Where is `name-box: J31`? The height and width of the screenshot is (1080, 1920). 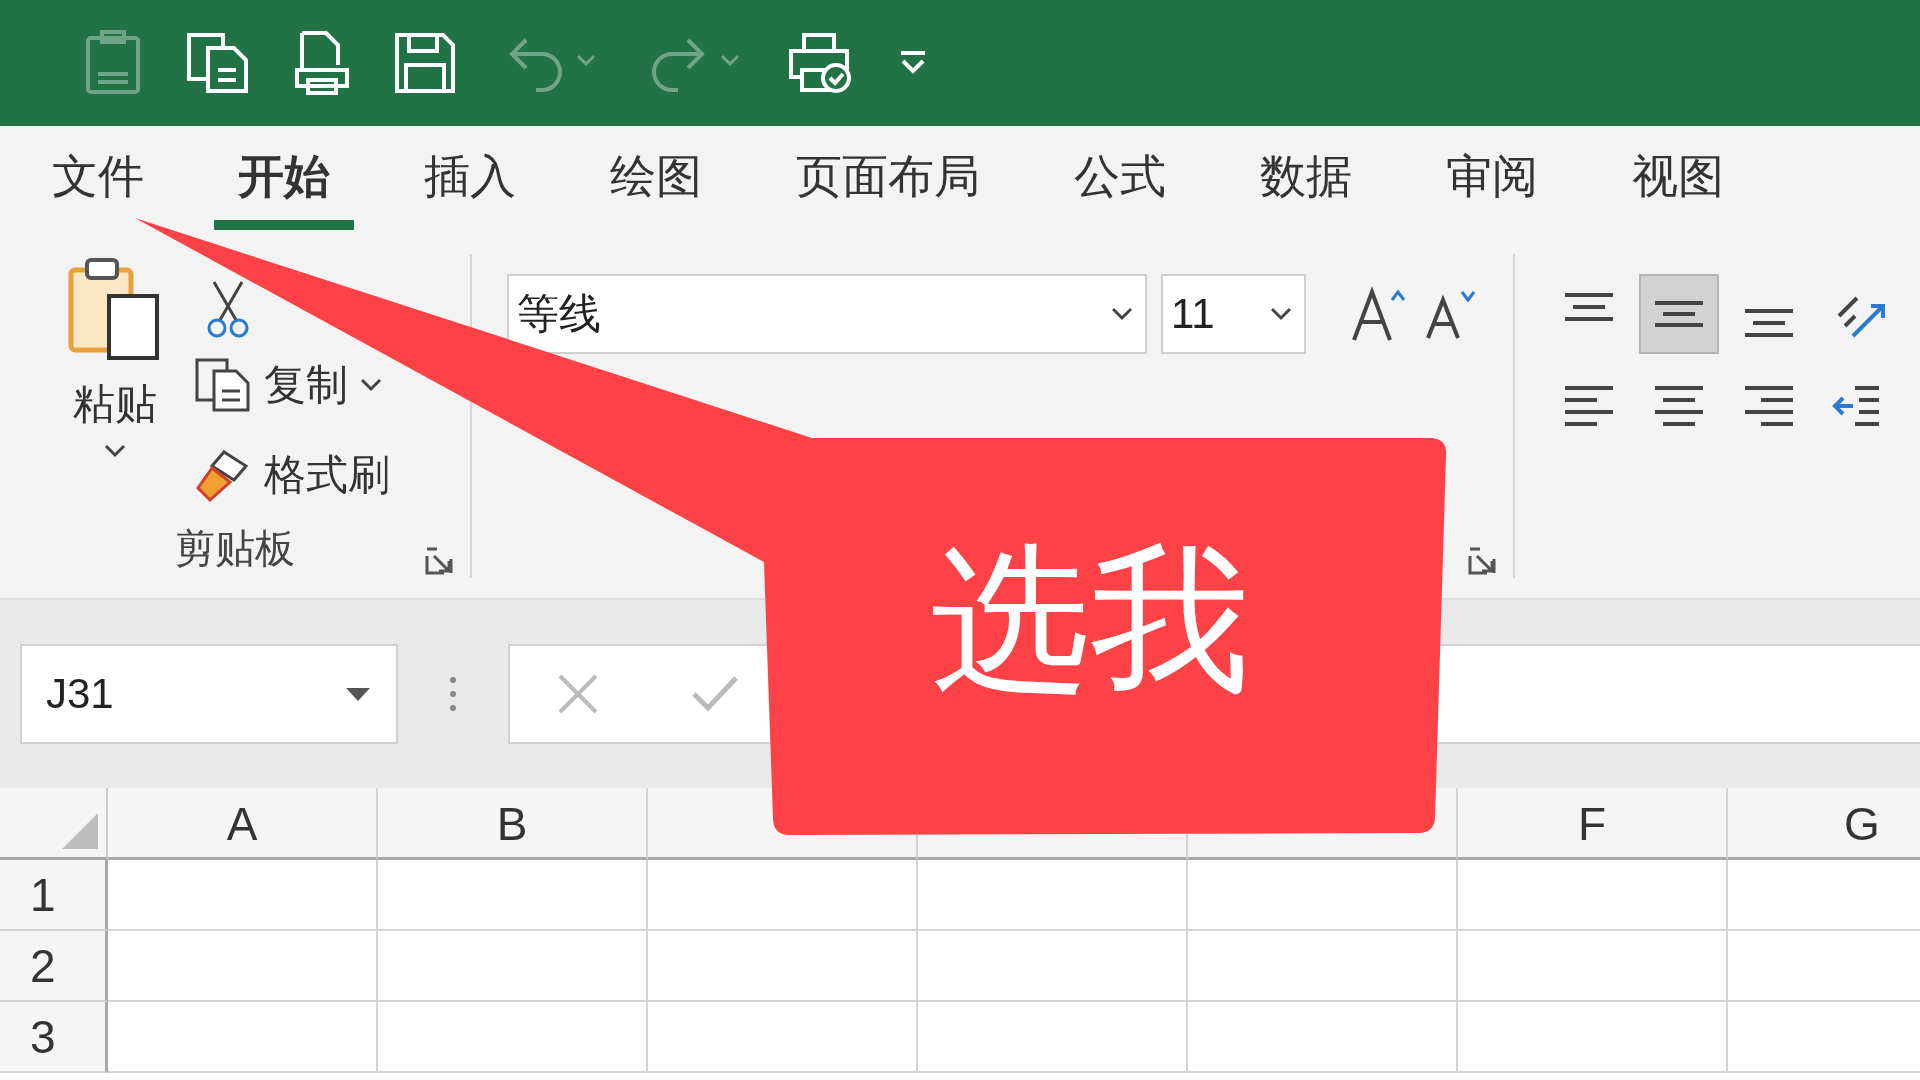
name-box: J31 is located at coordinates (209, 694).